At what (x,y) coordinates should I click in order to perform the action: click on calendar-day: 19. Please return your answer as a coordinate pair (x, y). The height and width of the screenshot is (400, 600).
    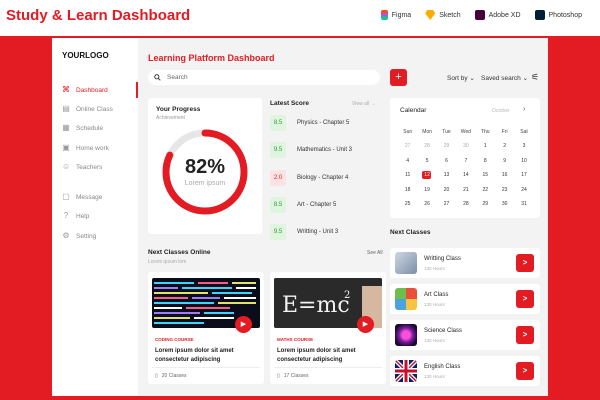
    Looking at the image, I should click on (426, 190).